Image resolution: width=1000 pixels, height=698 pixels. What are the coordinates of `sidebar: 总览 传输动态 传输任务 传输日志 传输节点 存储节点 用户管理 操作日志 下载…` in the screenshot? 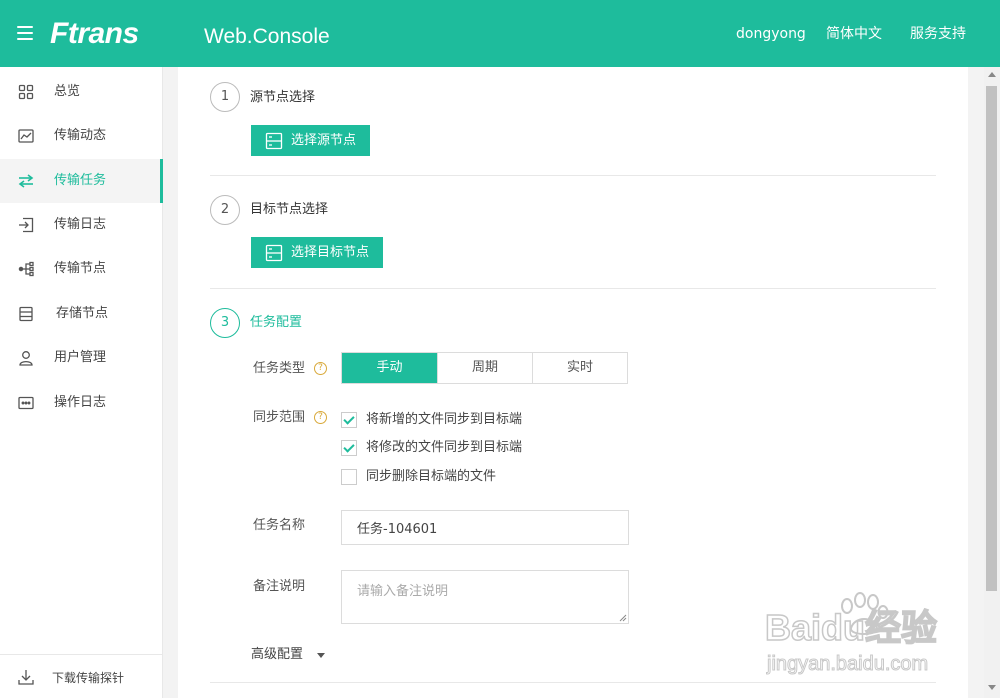 It's located at (81, 382).